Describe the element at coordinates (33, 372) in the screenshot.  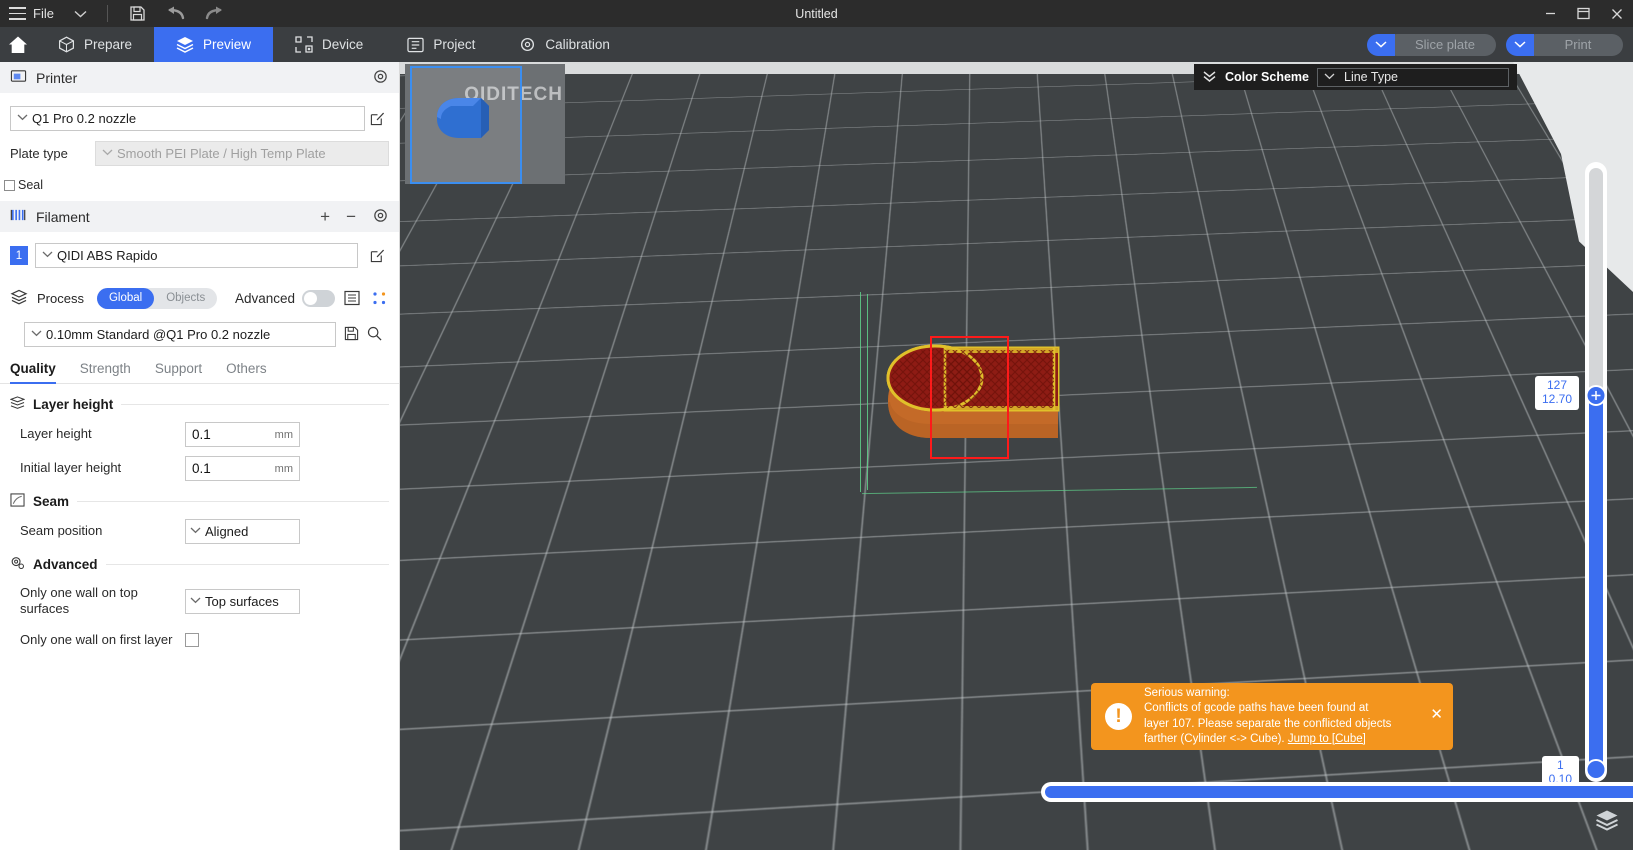
I see `tab-quality: Quality` at that location.